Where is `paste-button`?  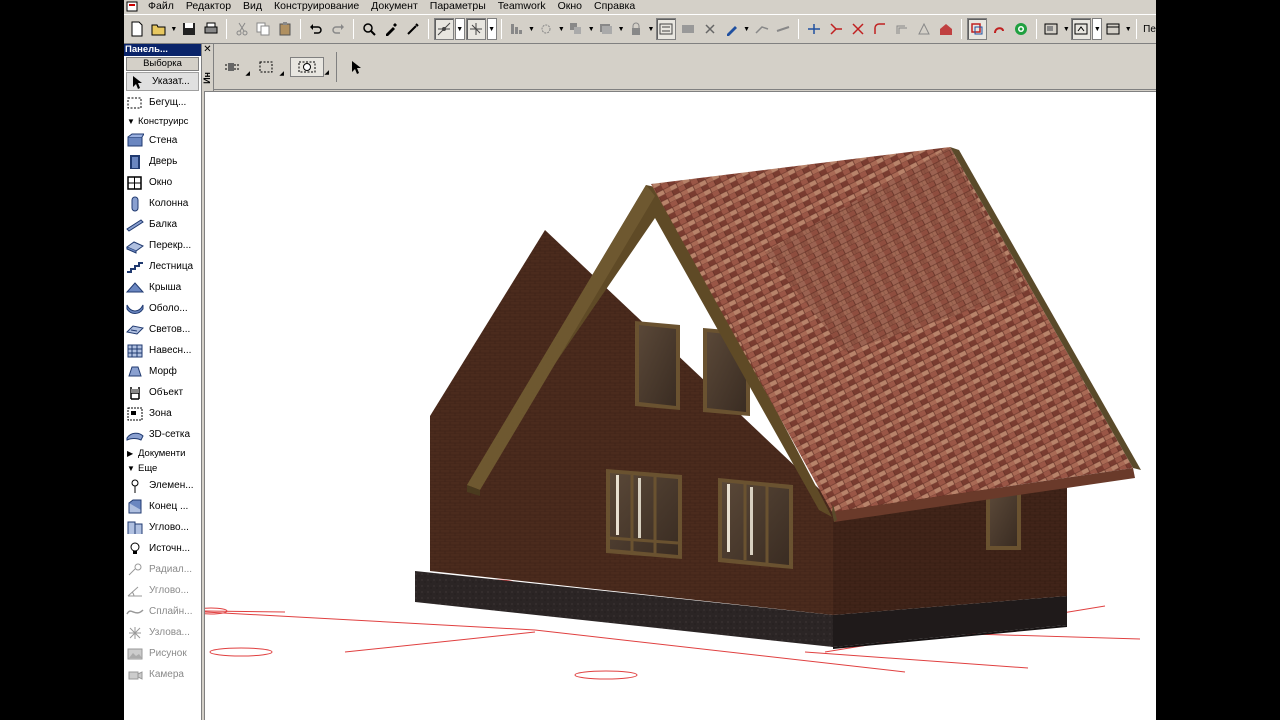
paste-button is located at coordinates (285, 29).